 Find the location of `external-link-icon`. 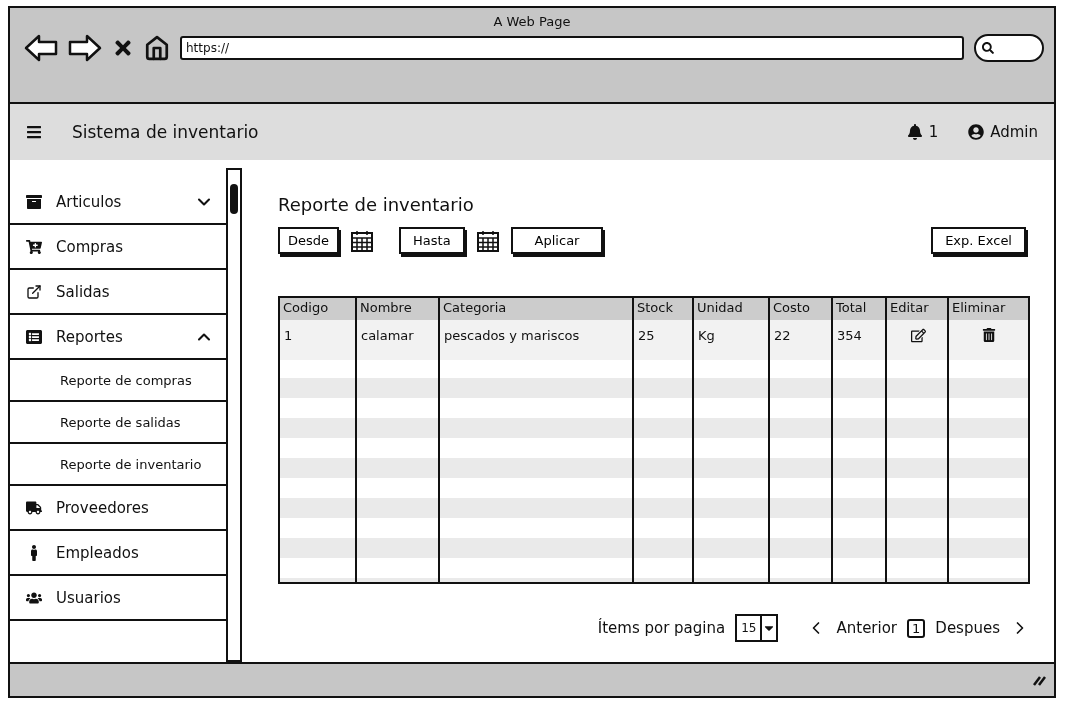

external-link-icon is located at coordinates (34, 291).